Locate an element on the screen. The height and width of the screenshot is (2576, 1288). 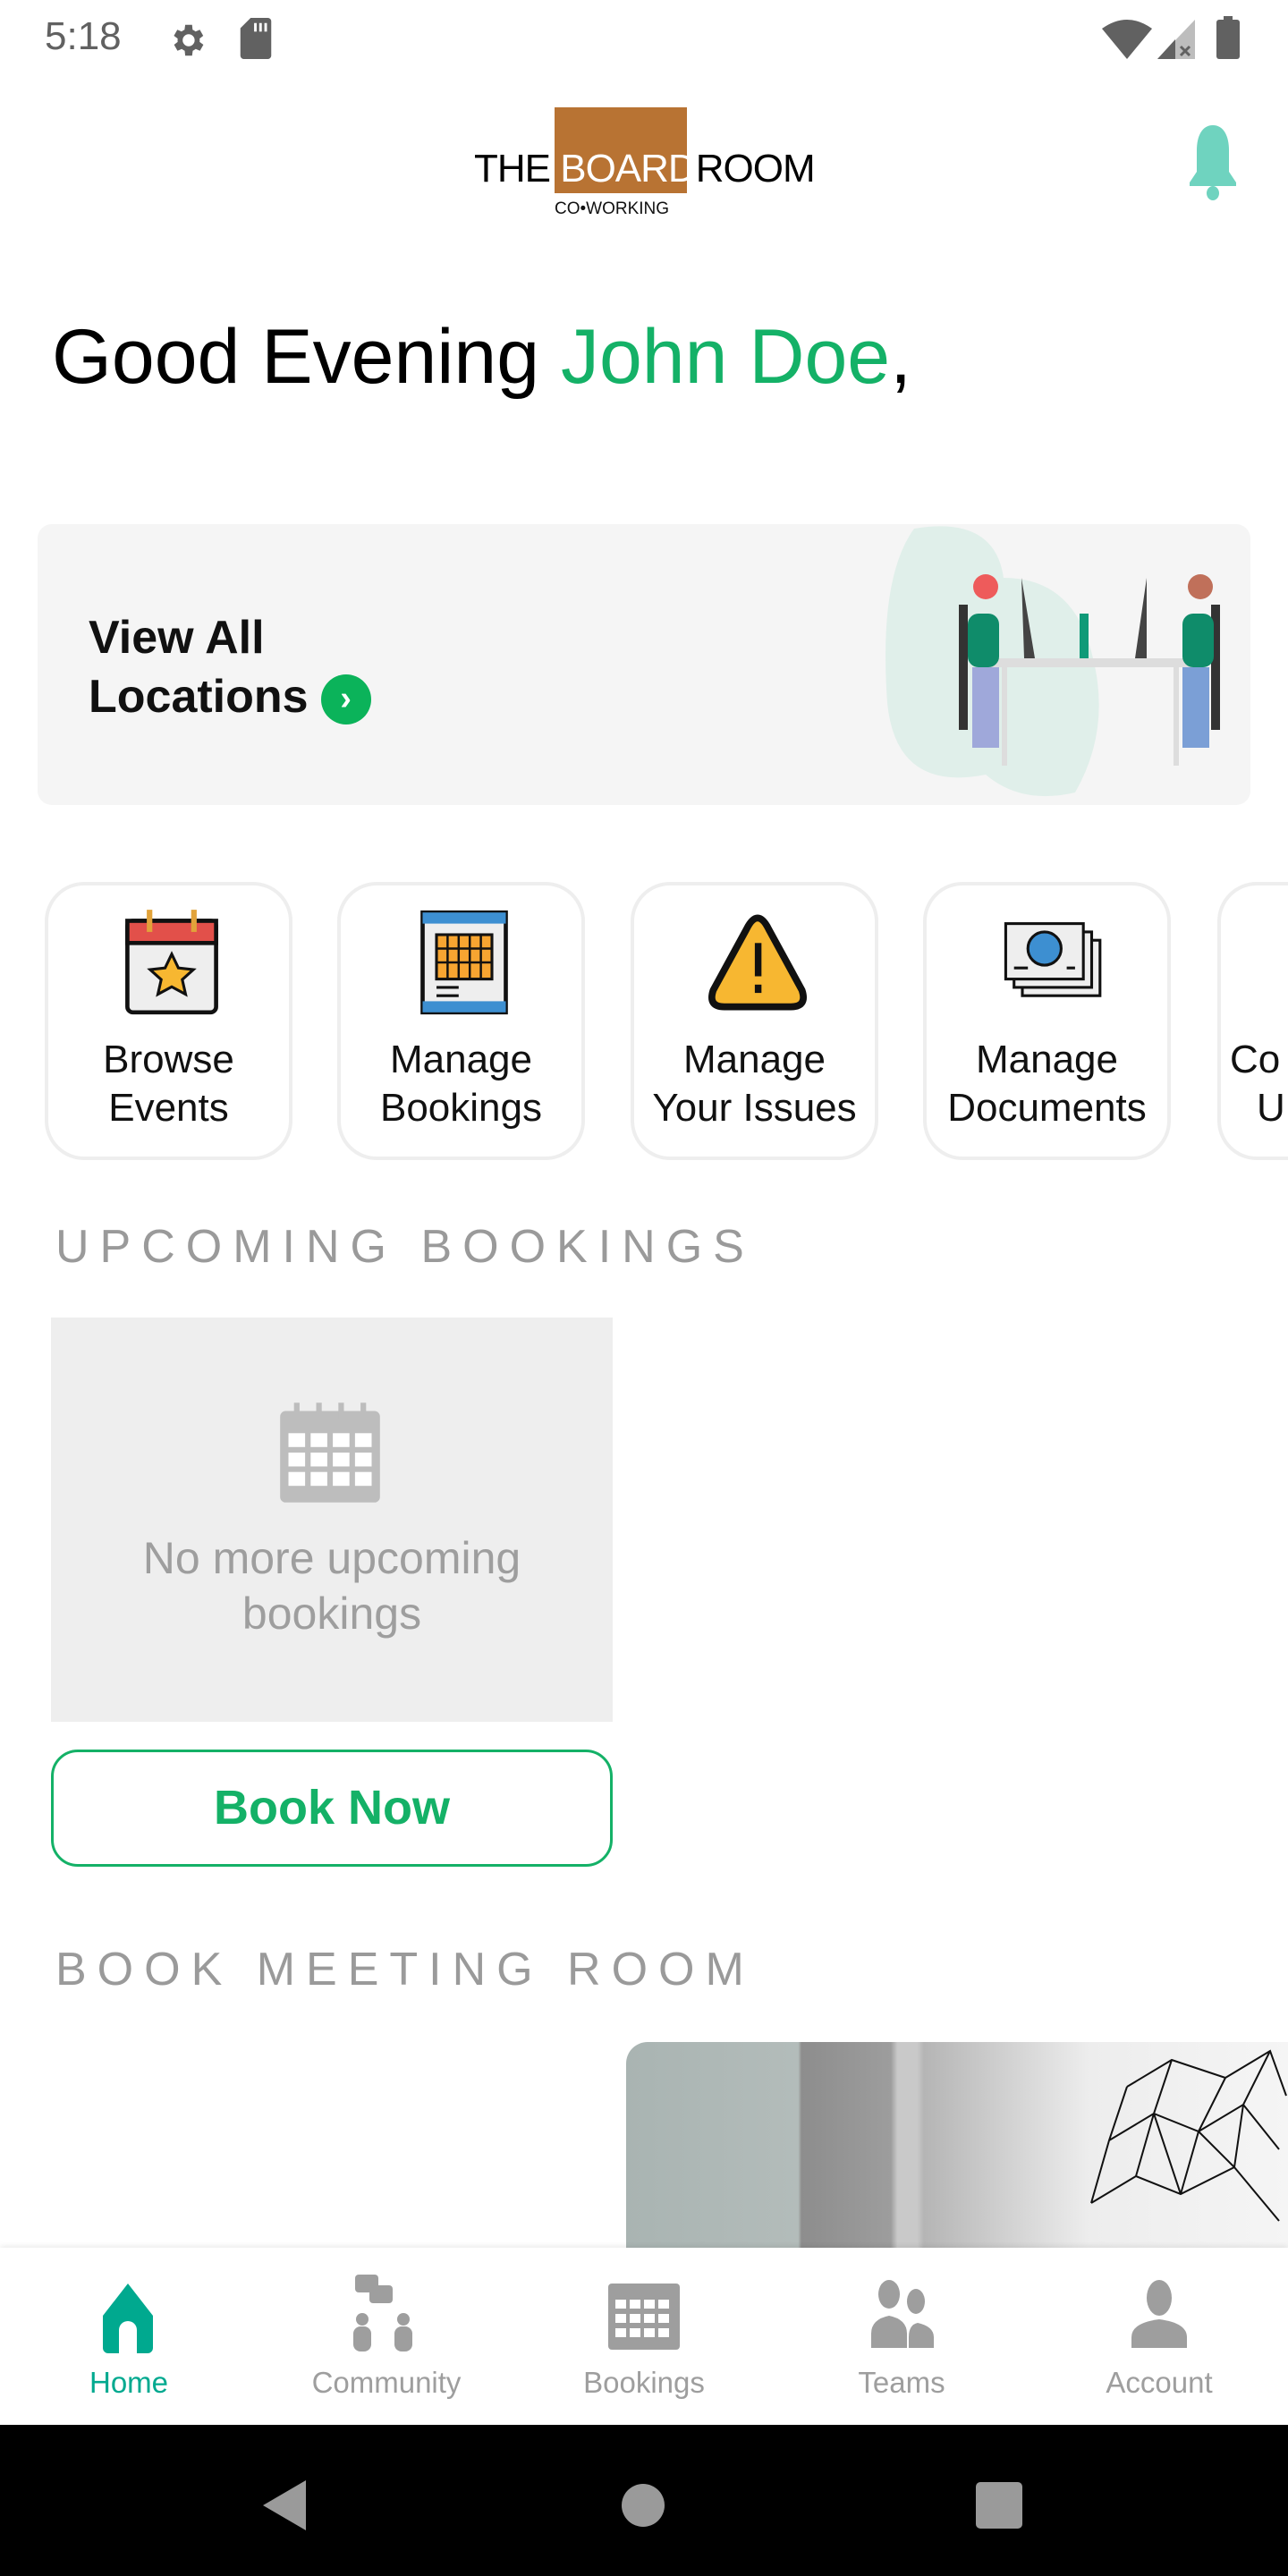
wifi-icon is located at coordinates (1127, 39).